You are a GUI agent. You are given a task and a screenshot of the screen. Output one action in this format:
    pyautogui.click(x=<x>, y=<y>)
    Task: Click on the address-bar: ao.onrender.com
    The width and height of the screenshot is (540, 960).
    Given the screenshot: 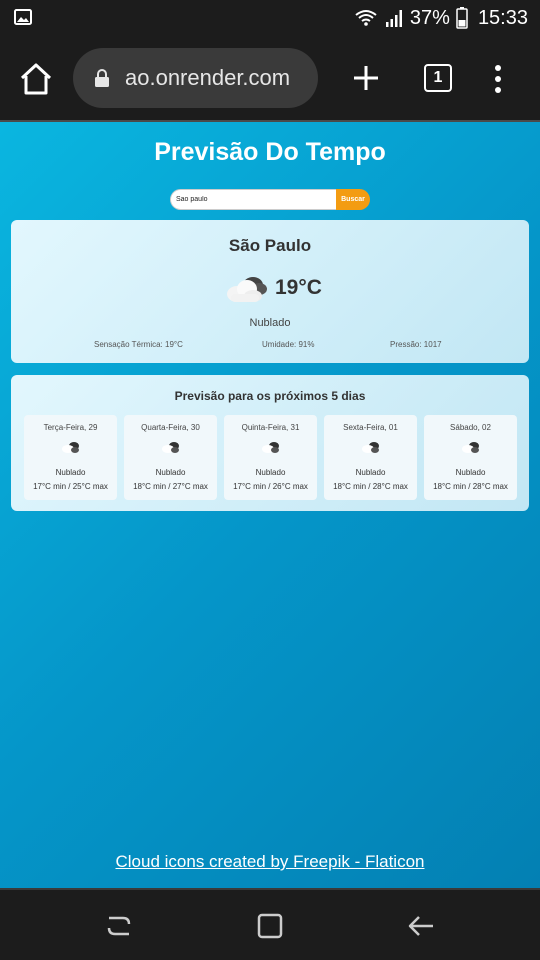 What is the action you would take?
    pyautogui.click(x=195, y=78)
    